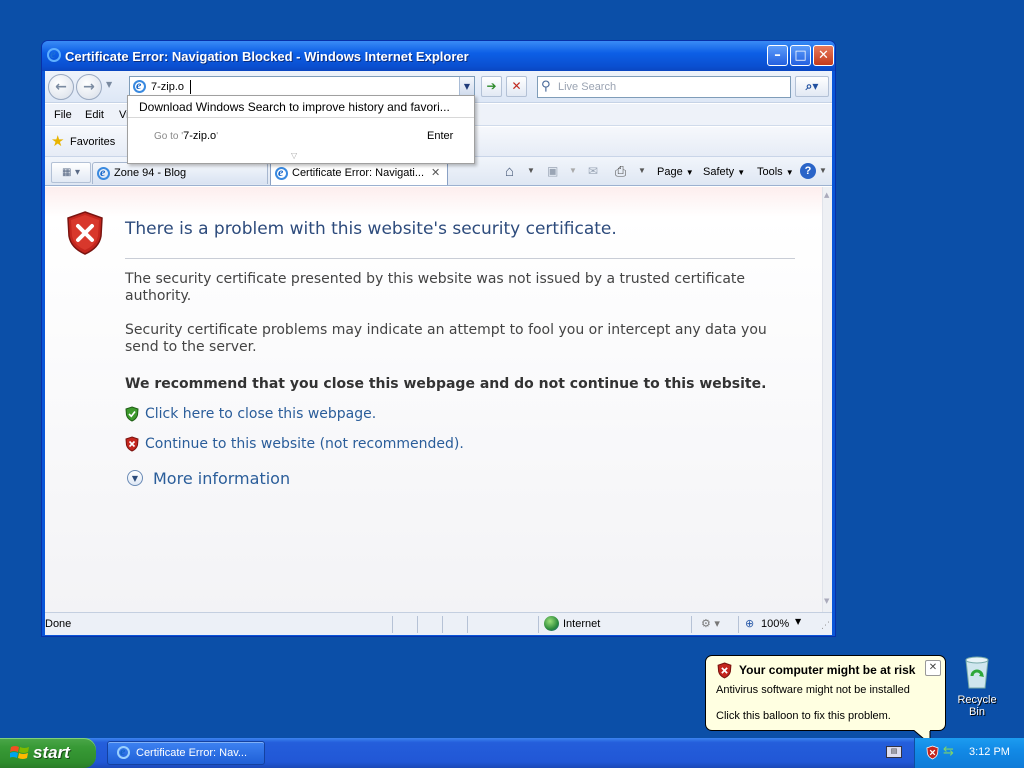 Image resolution: width=1024 pixels, height=768 pixels. I want to click on feeds-dropdown-icon: ▼, so click(573, 170).